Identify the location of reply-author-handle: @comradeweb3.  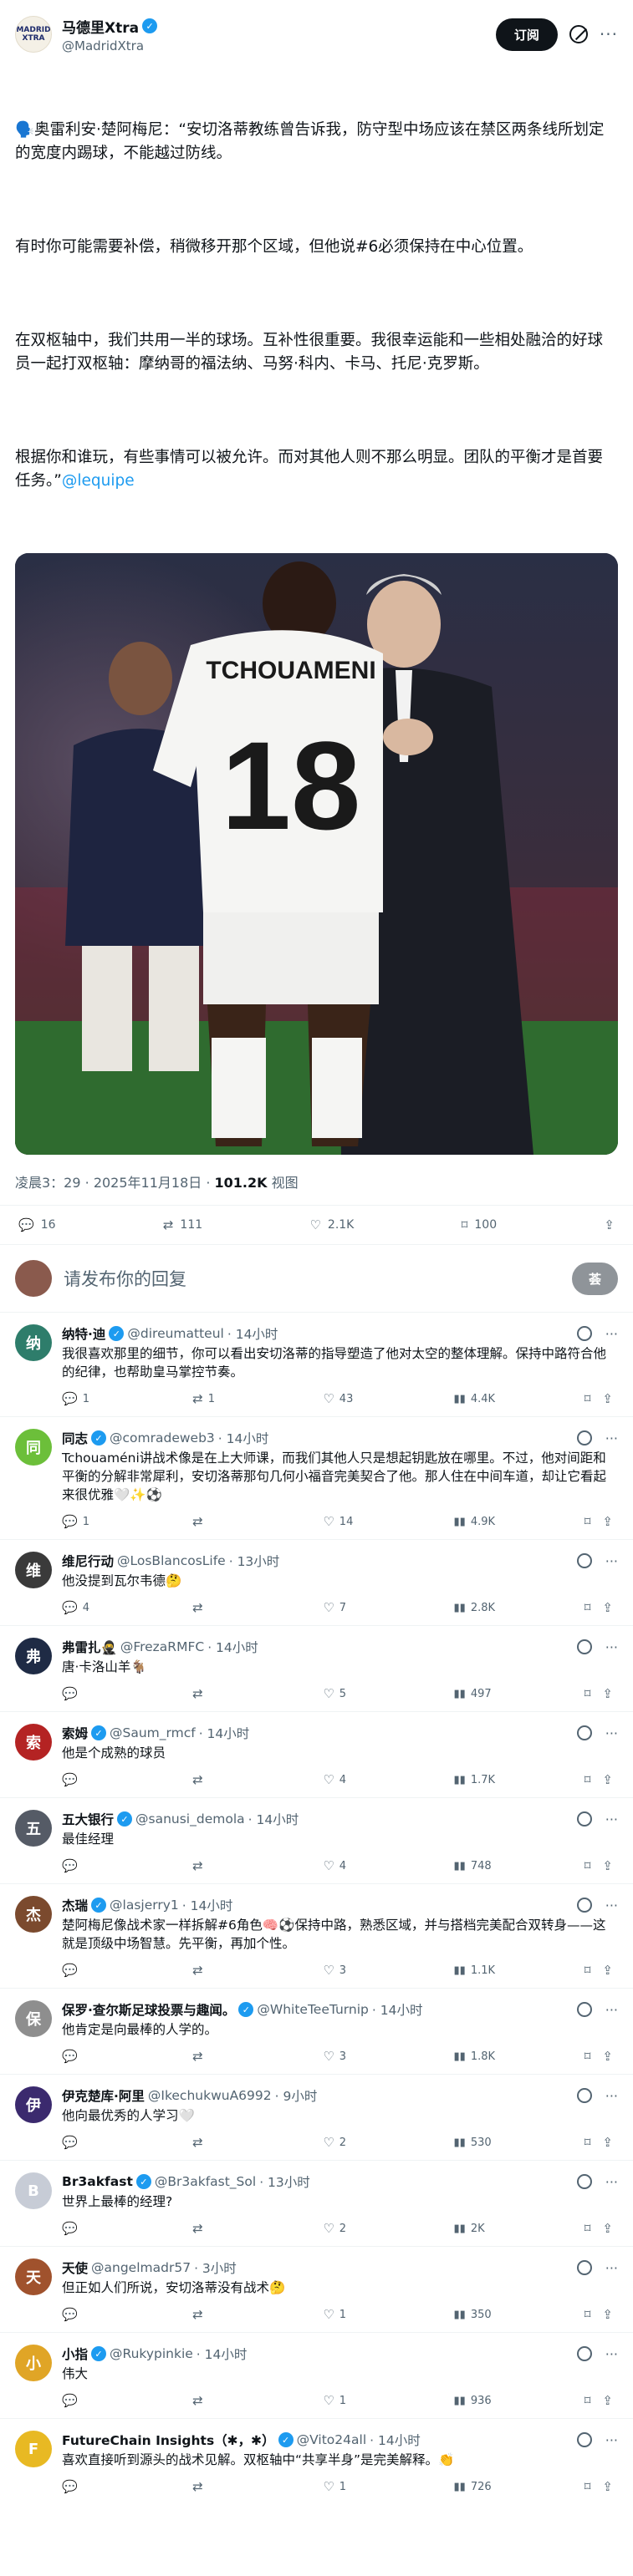
(162, 1438).